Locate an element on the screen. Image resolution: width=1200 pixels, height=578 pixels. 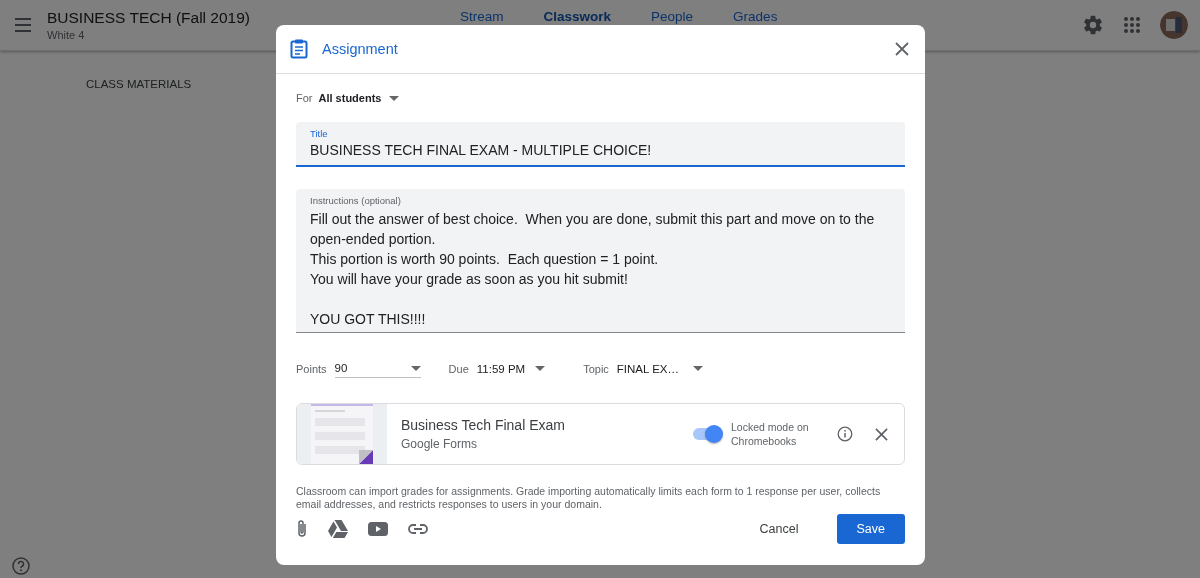
video-play-icon is located at coordinates (378, 529).